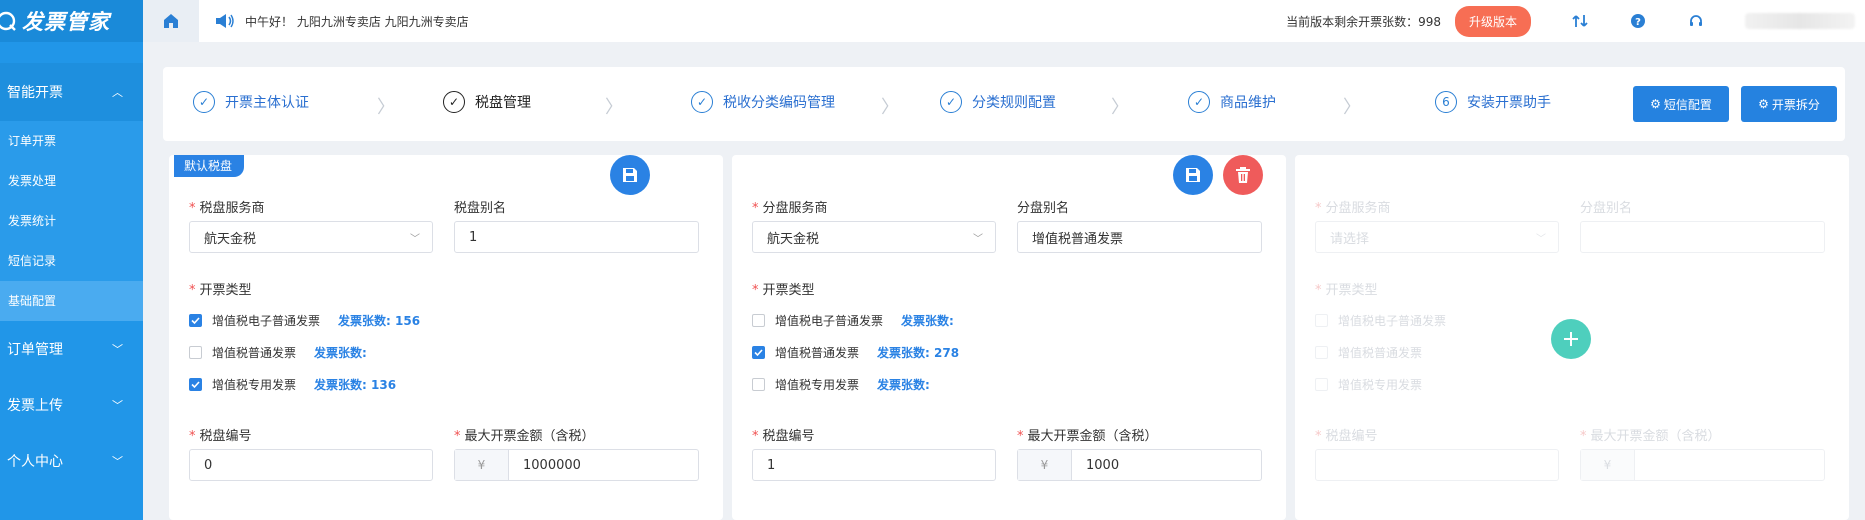 This screenshot has width=1865, height=520. What do you see at coordinates (35, 350) in the screenshot?
I see `menu-group-label: 订单管理` at bounding box center [35, 350].